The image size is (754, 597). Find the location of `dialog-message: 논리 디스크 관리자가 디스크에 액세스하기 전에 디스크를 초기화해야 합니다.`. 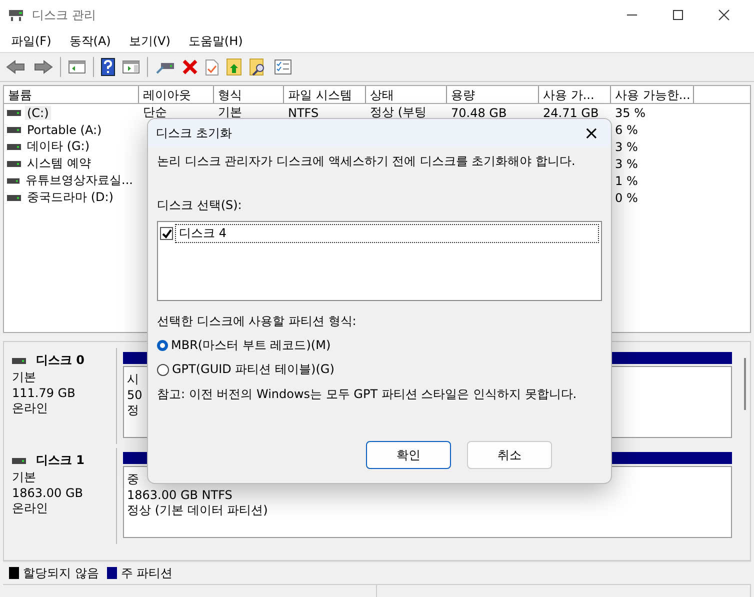

dialog-message: 논리 디스크 관리자가 디스크에 액세스하기 전에 디스크를 초기화해야 합니다. is located at coordinates (366, 161).